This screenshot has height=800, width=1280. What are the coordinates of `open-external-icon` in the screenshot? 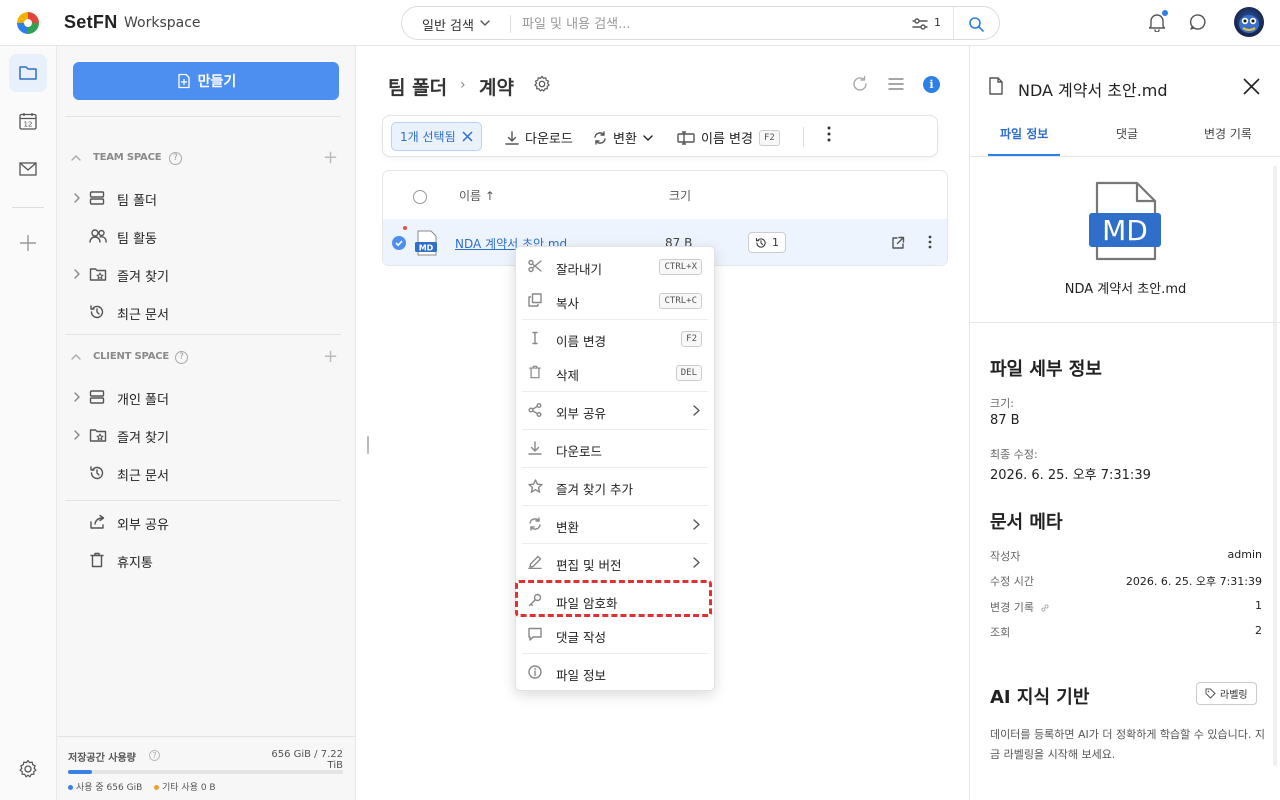 It's located at (898, 243).